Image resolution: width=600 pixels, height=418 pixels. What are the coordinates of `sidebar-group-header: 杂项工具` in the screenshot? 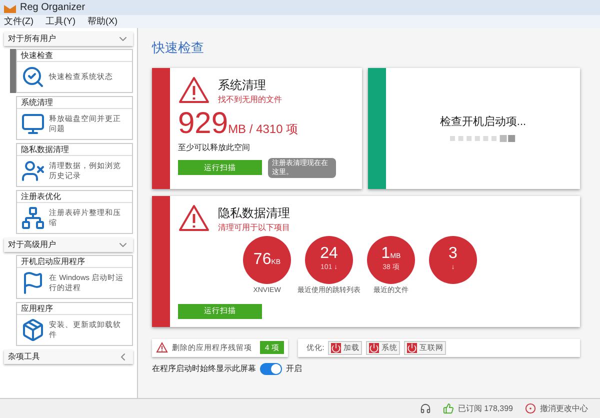 It's located at (68, 357).